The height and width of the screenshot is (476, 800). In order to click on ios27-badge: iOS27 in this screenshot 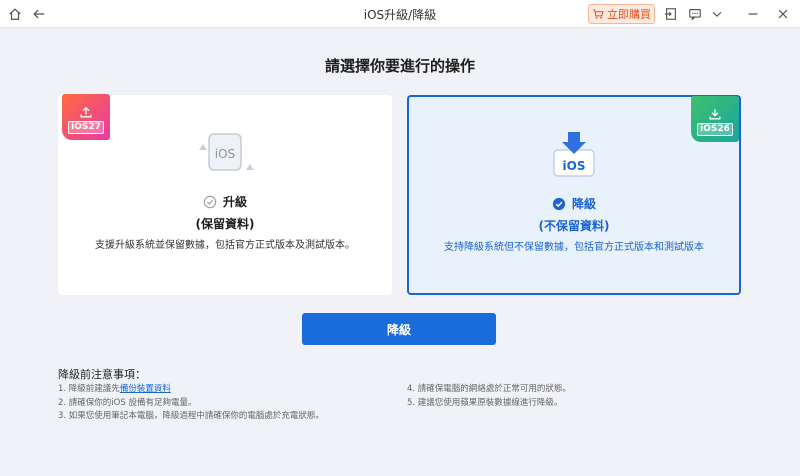, I will do `click(86, 117)`.